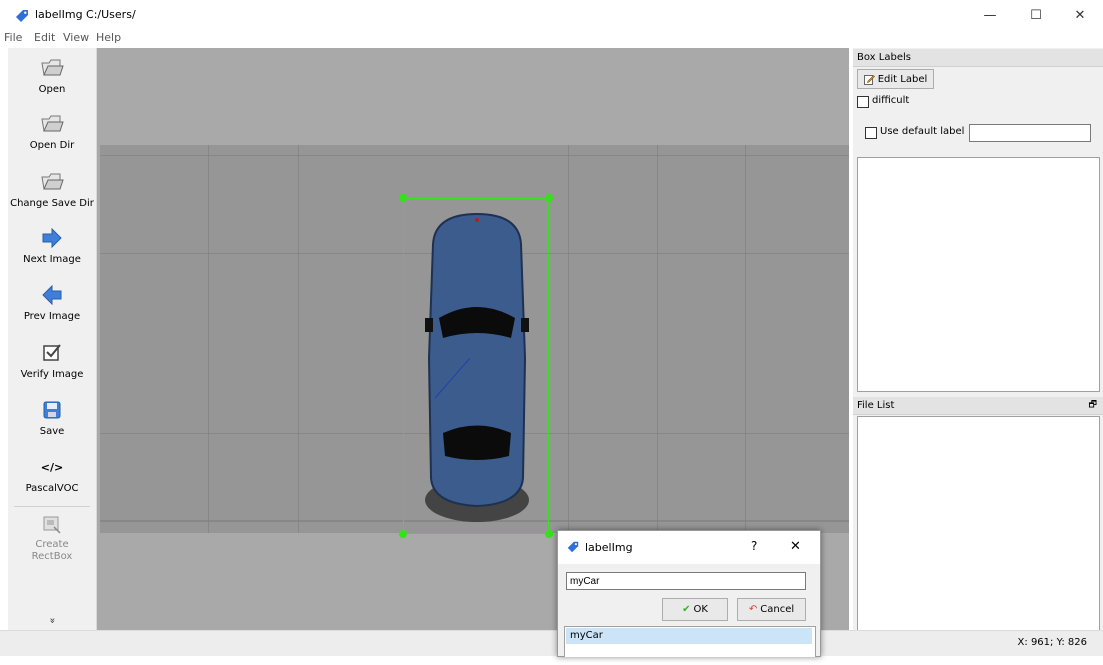 This screenshot has width=1103, height=665. What do you see at coordinates (869, 79) in the screenshot?
I see `edit-icon` at bounding box center [869, 79].